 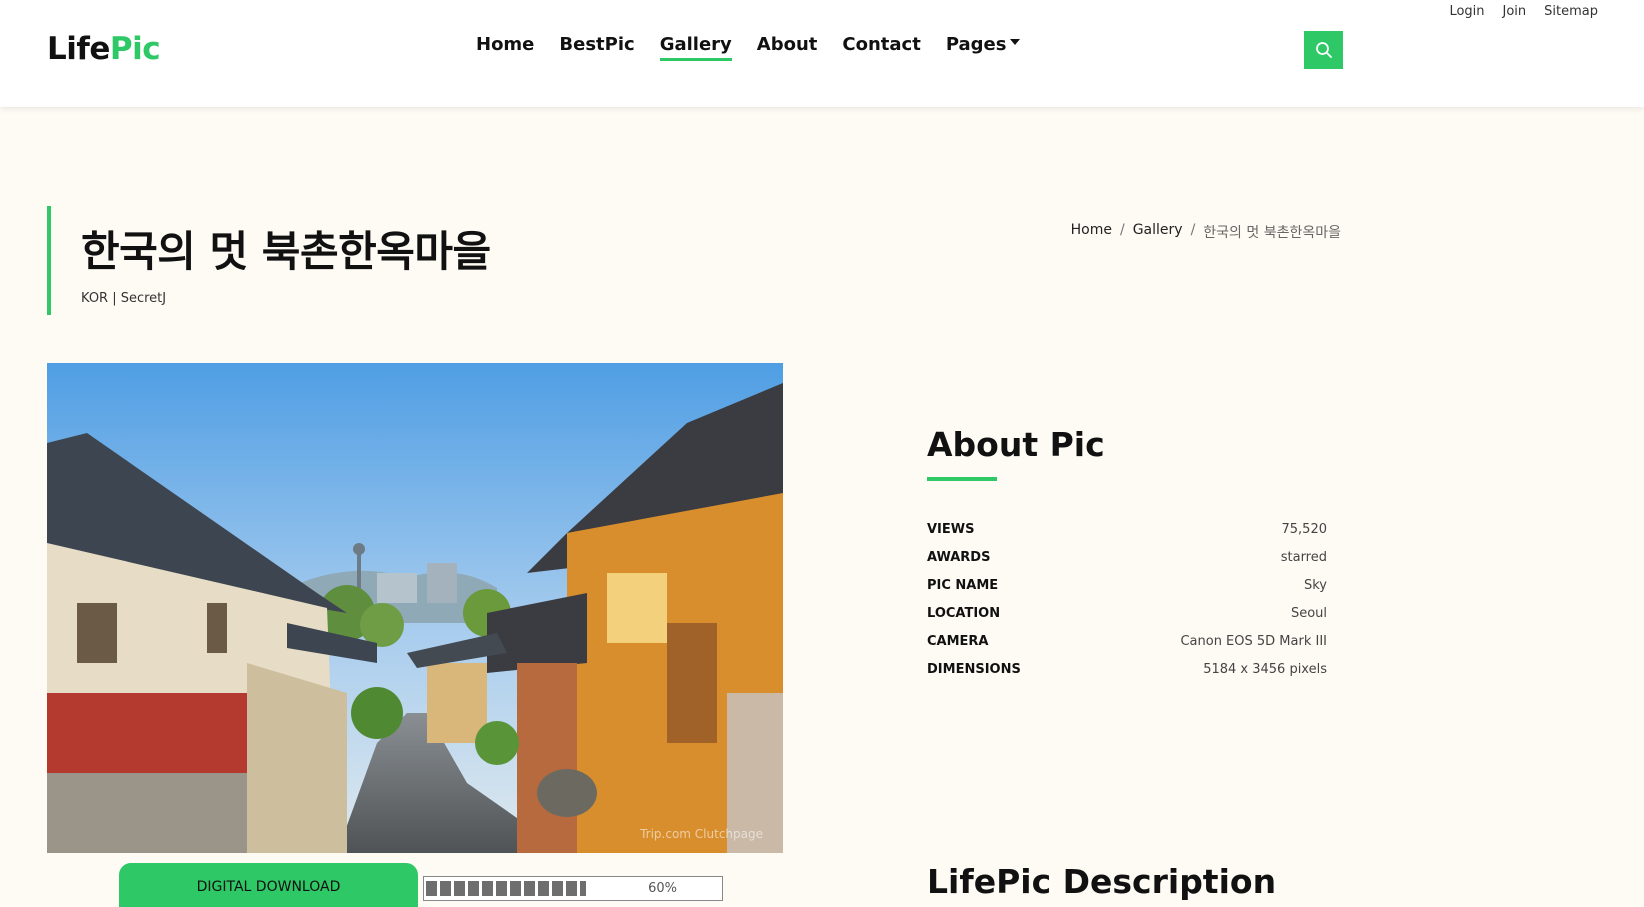 What do you see at coordinates (1127, 676) in the screenshot?
I see `stat-row-dimensions: DIMENSIONS 5184 x 3456 pixels` at bounding box center [1127, 676].